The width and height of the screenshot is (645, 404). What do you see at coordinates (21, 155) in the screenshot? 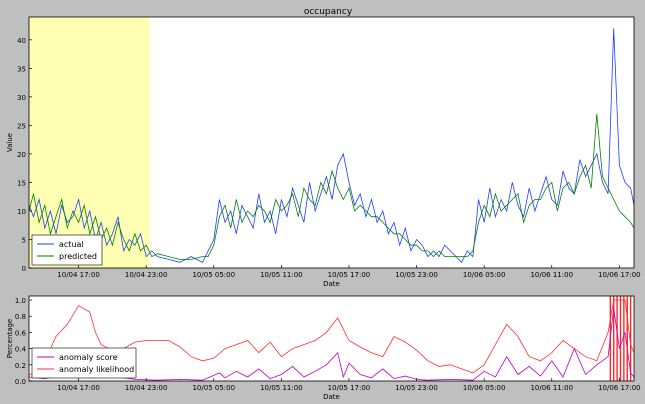
I see `y-tick-label: 20` at bounding box center [21, 155].